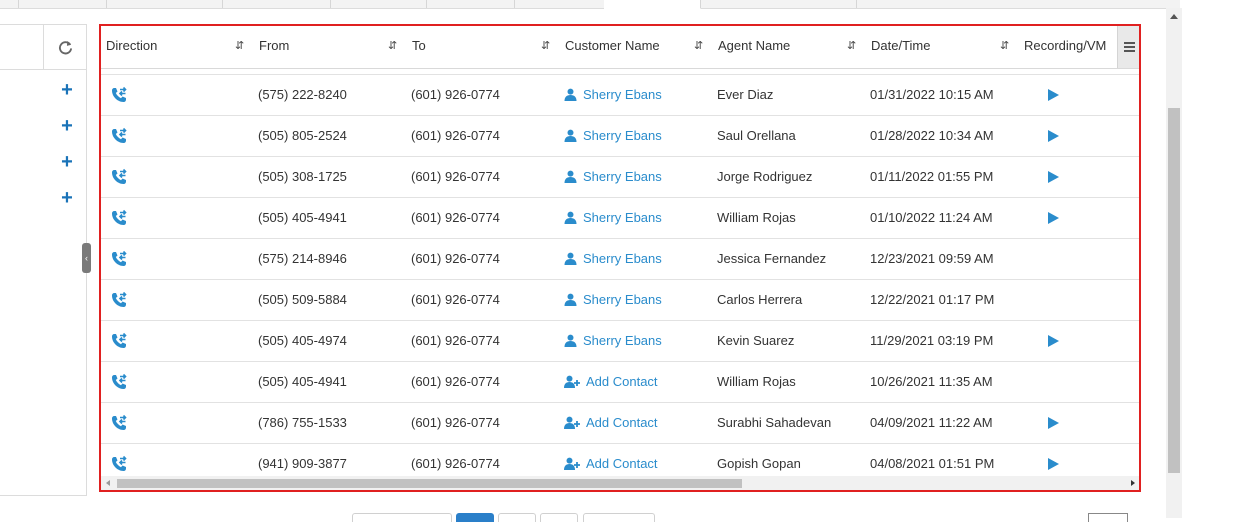 Image resolution: width=1242 pixels, height=522 pixels. Describe the element at coordinates (132, 45) in the screenshot. I see `column-label: Direction` at that location.